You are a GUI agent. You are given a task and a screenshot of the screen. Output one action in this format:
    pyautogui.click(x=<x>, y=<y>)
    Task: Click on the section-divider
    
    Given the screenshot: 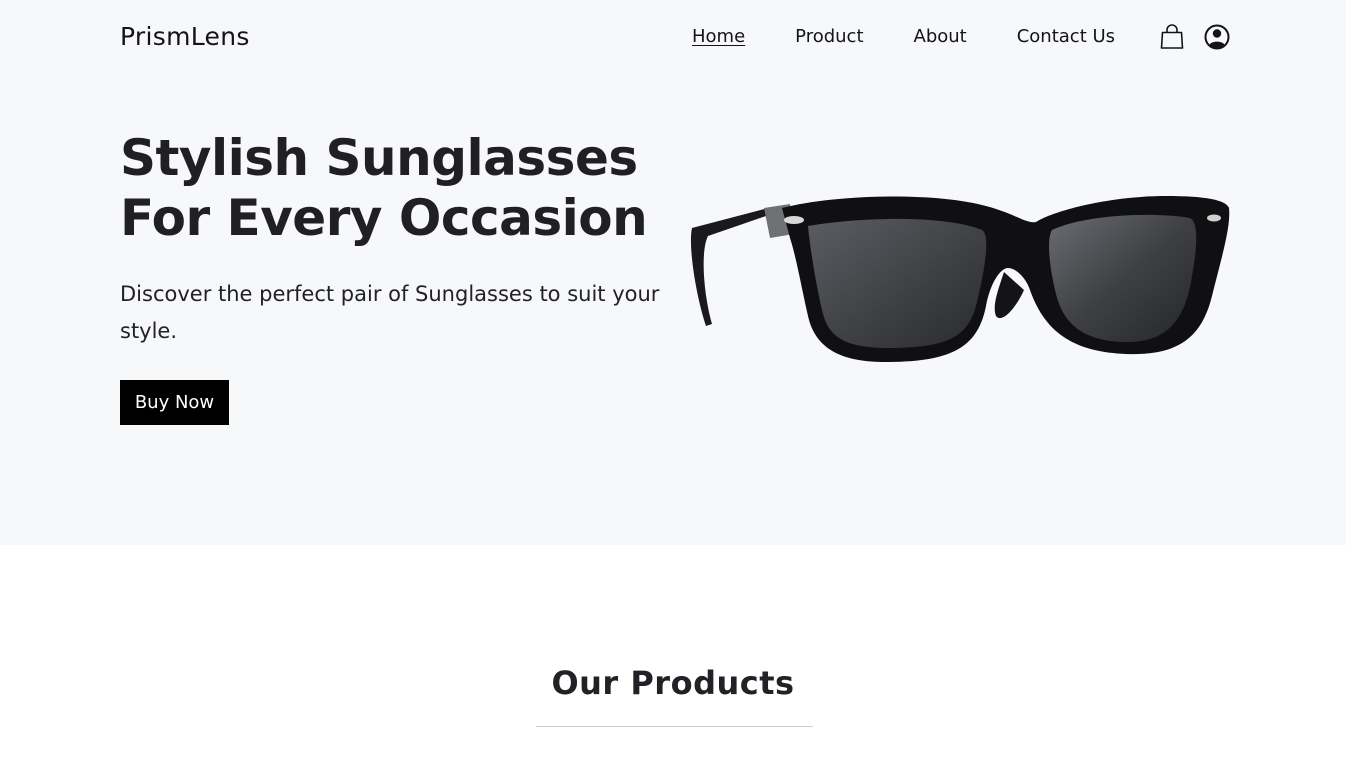 What is the action you would take?
    pyautogui.click(x=674, y=726)
    